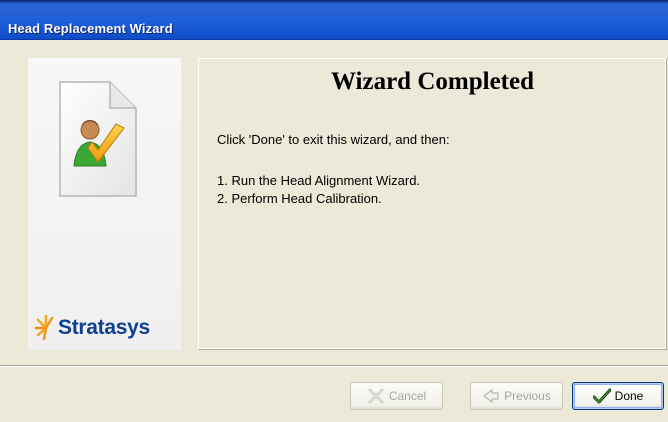 Image resolution: width=668 pixels, height=422 pixels. Describe the element at coordinates (601, 396) in the screenshot. I see `checkmark-icon` at that location.